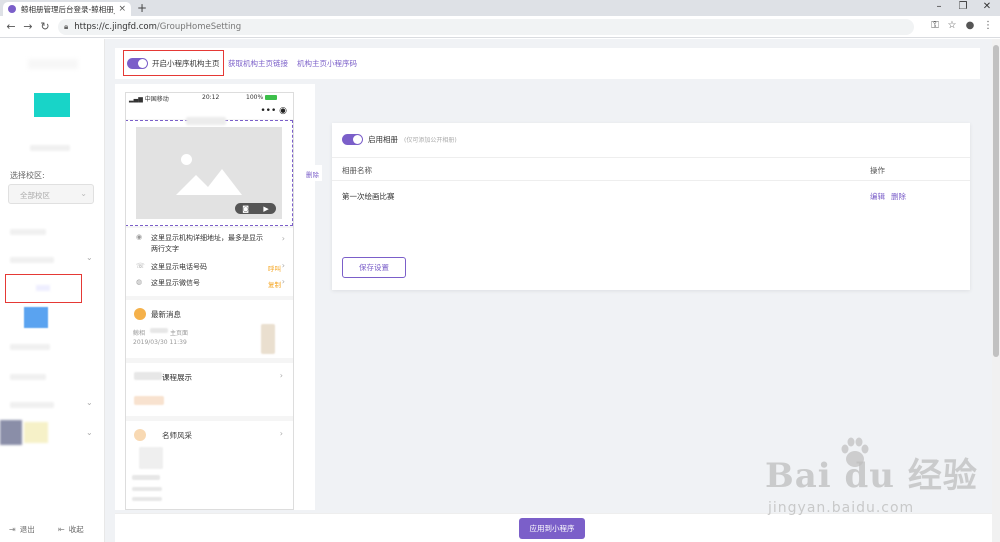 The width and height of the screenshot is (1000, 542). I want to click on wechat-row: ◍ 这里显示微信号, so click(168, 283).